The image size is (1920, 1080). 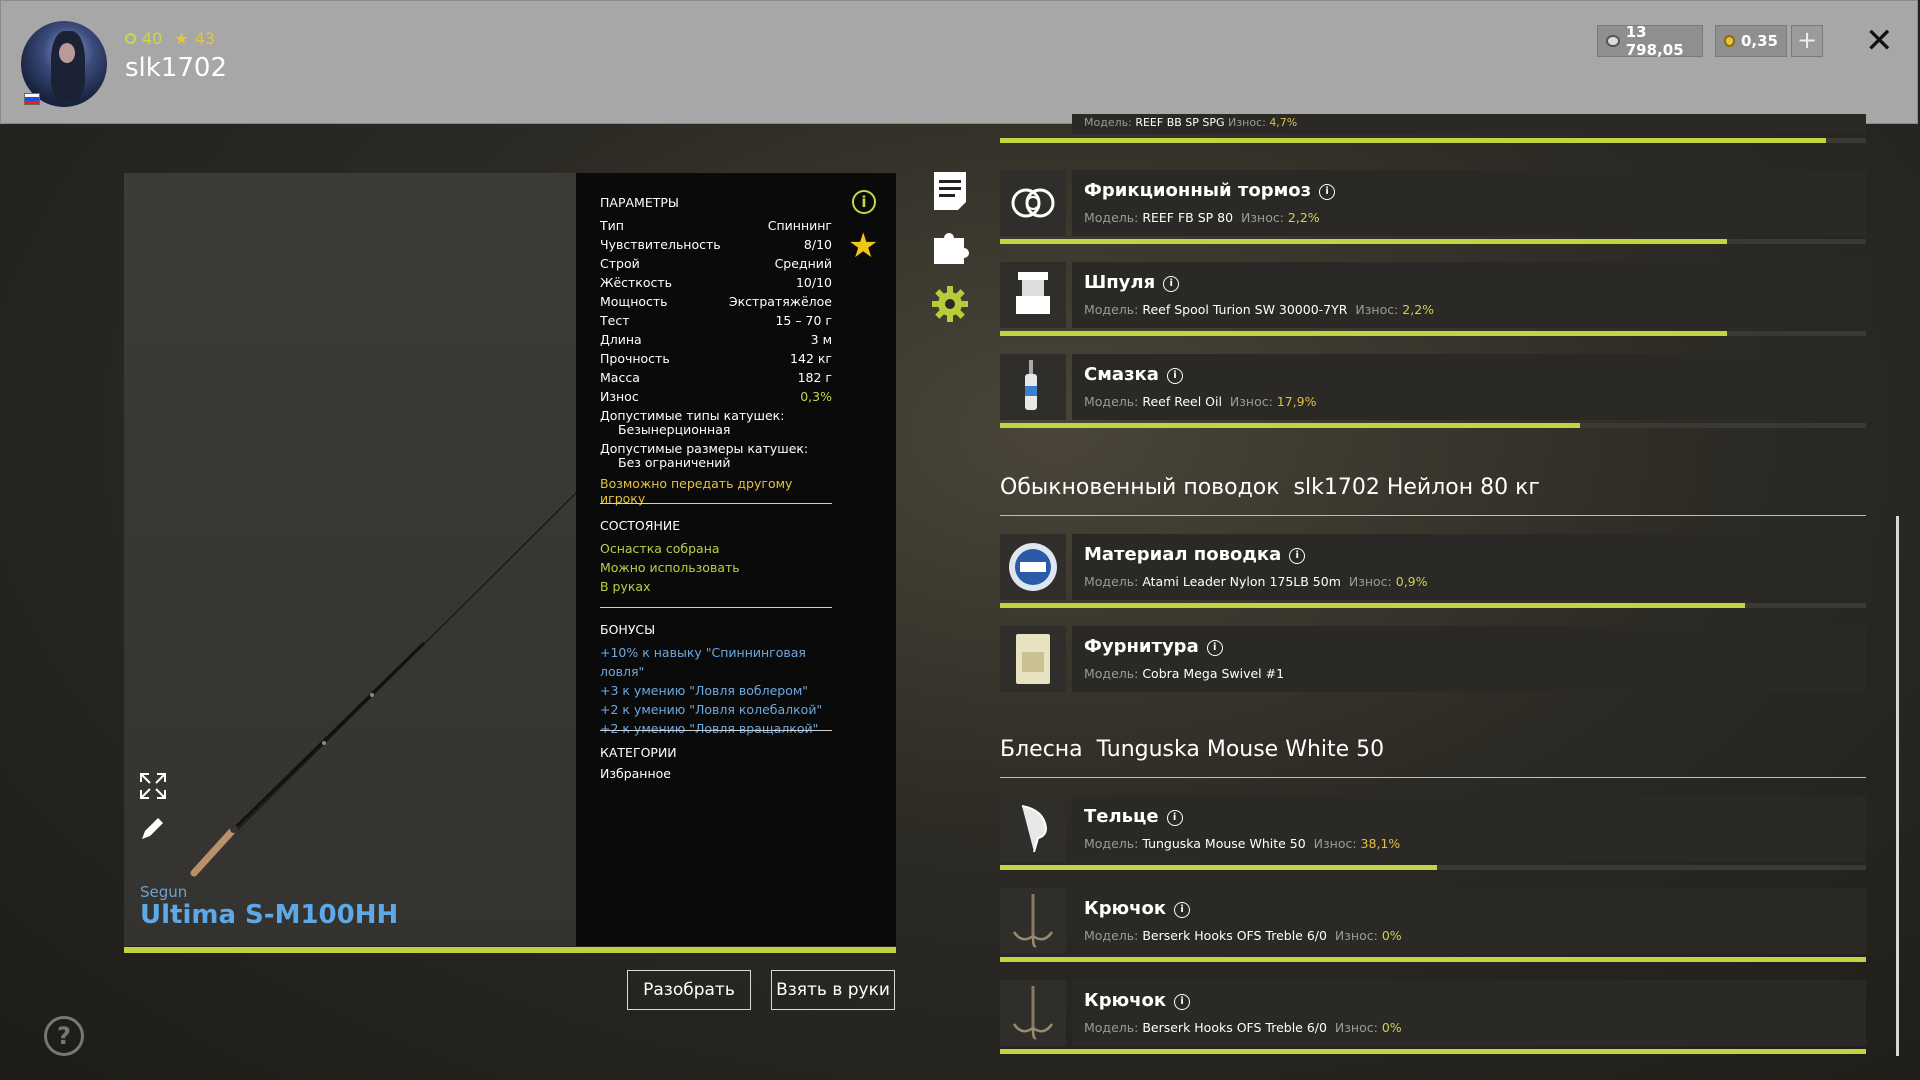 What do you see at coordinates (716, 282) in the screenshot?
I see `param-row: Жёсткость 10/10` at bounding box center [716, 282].